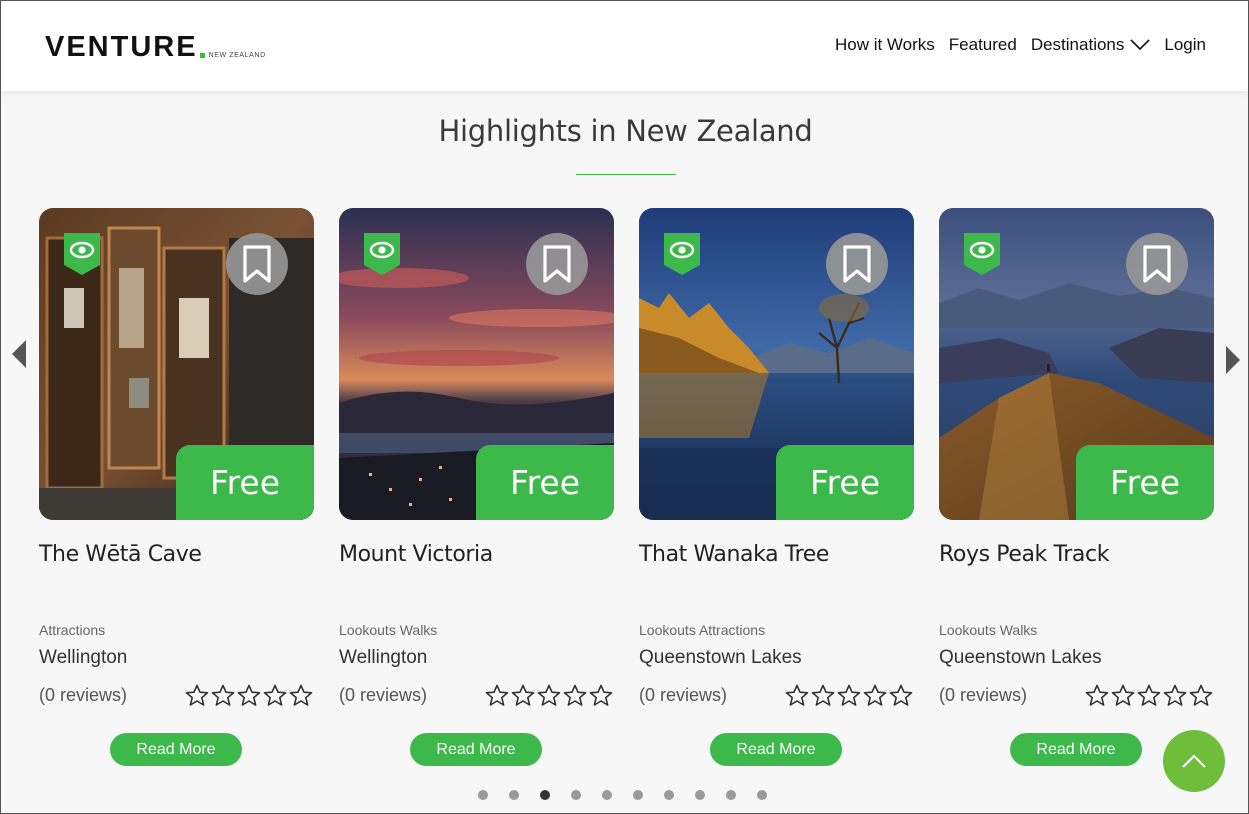 The height and width of the screenshot is (814, 1249). I want to click on card-title: The Wētā Cave, so click(120, 554).